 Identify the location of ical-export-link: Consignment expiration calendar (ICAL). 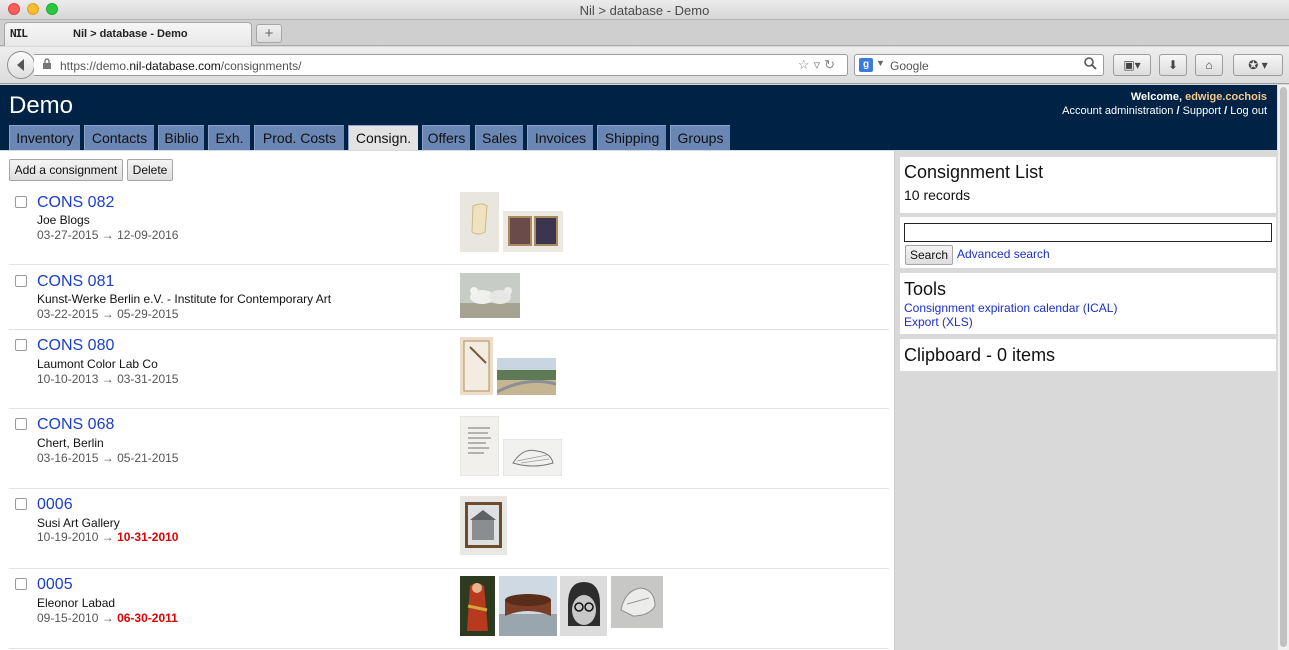
(1010, 308).